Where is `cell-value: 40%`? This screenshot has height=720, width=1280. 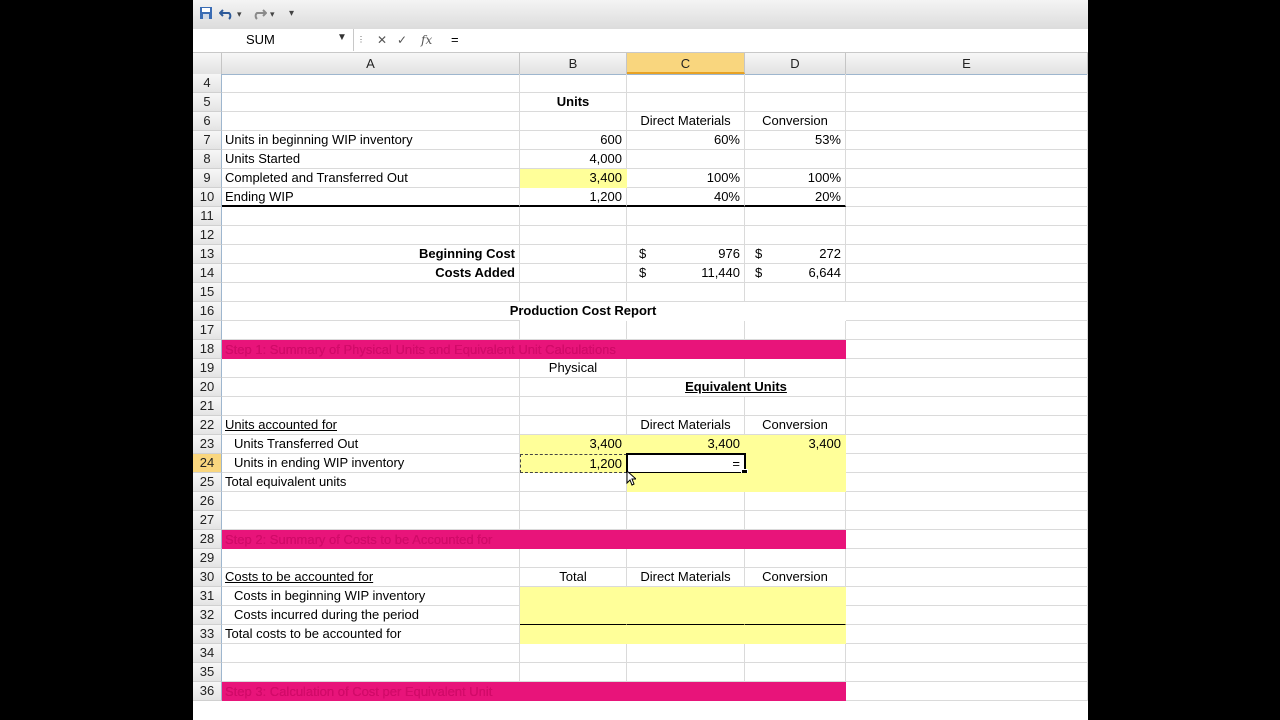 cell-value: 40% is located at coordinates (686, 197).